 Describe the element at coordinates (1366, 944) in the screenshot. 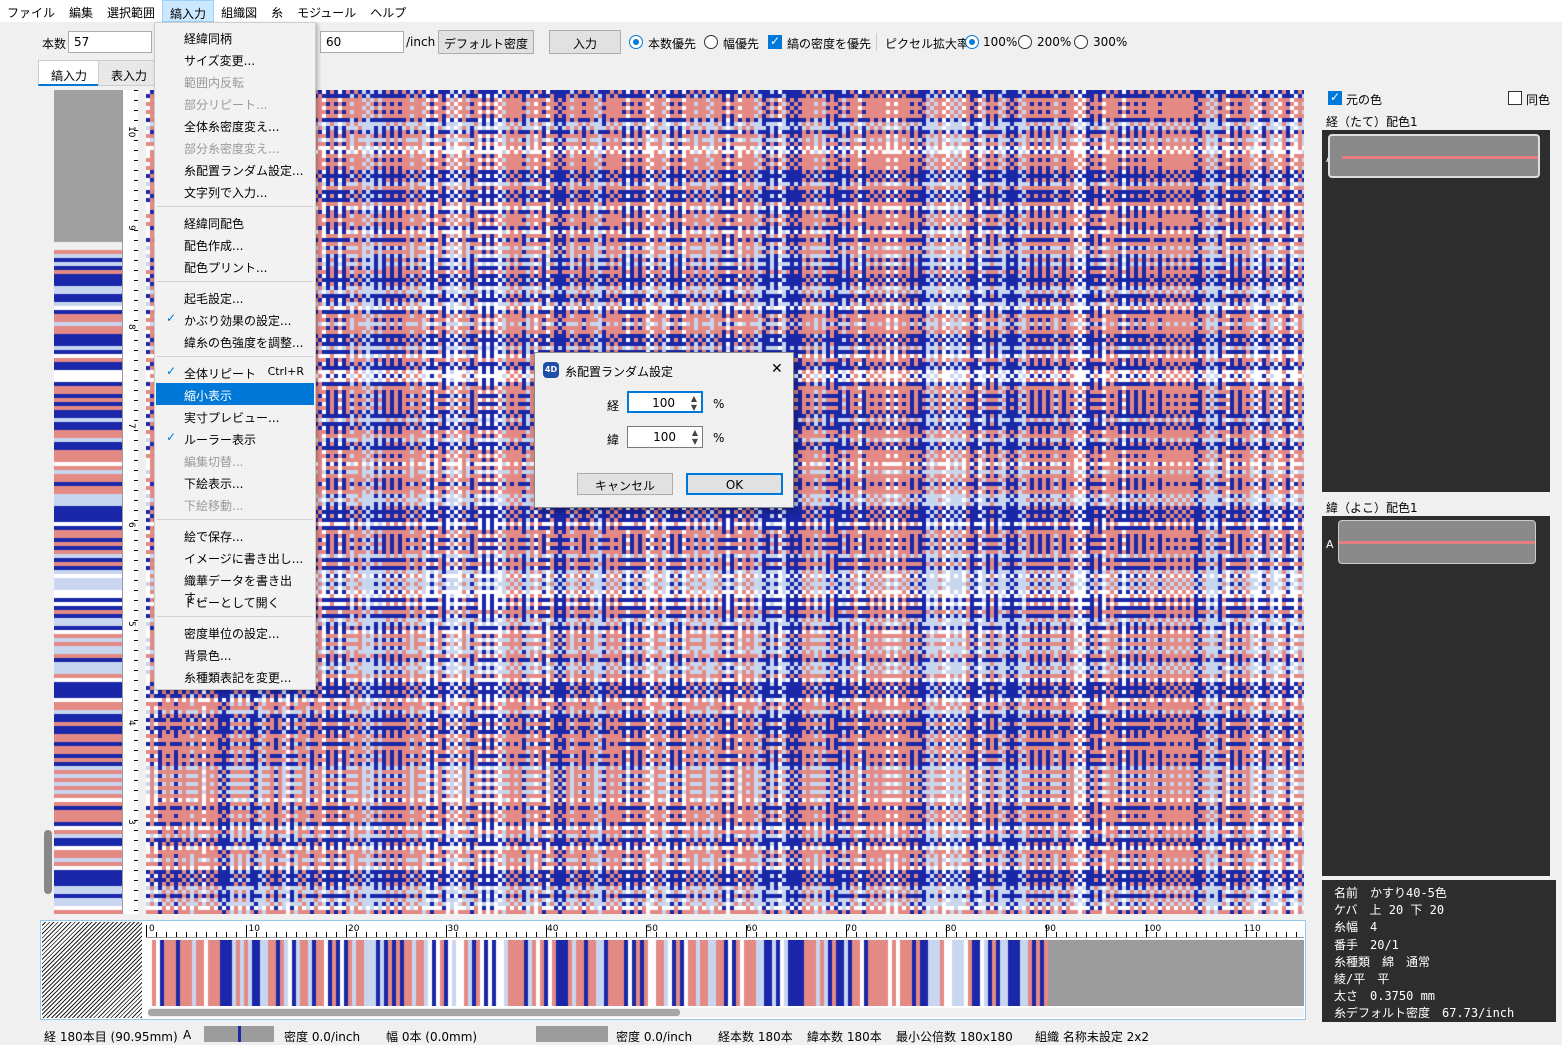

I see `thread-info-line: 番手 20/1` at that location.